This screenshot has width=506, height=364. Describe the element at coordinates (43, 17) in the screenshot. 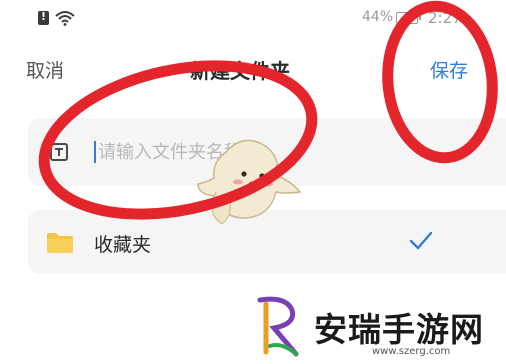

I see `sim-alert-icon` at that location.